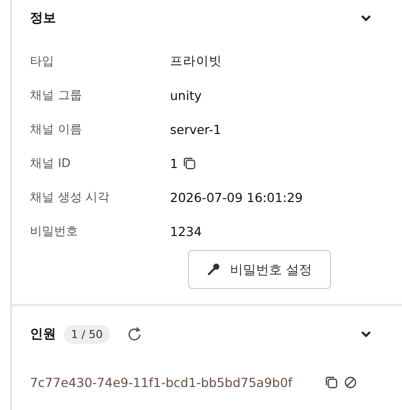  Describe the element at coordinates (350, 382) in the screenshot. I see `block-icon` at that location.